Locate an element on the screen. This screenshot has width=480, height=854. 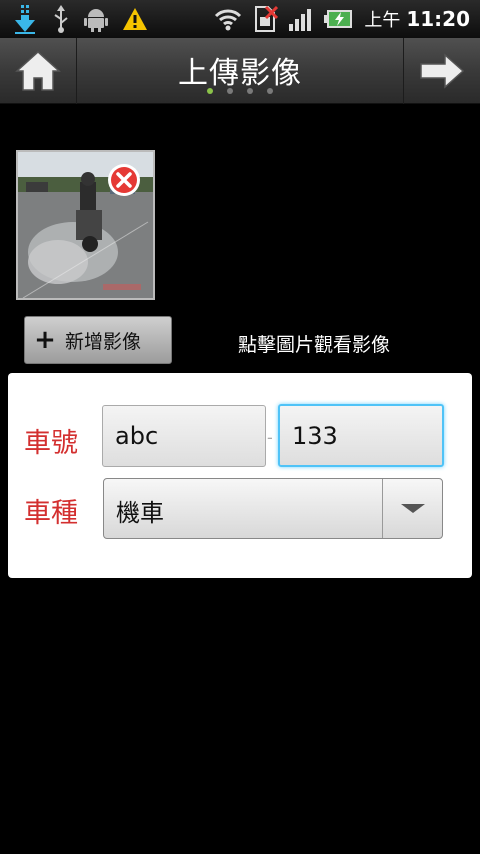
usb-icon is located at coordinates (61, 19).